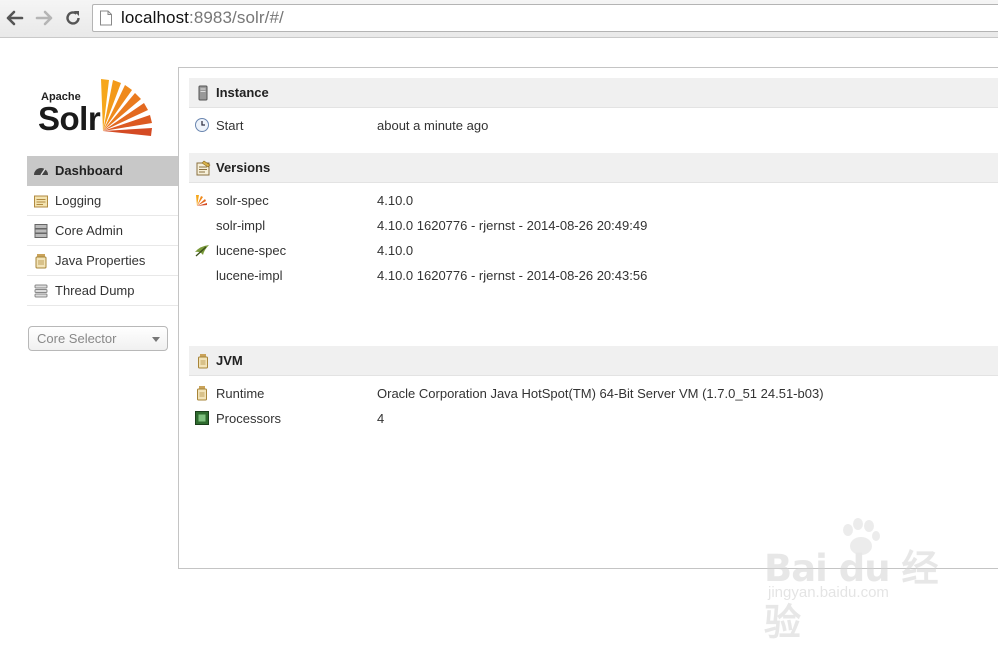  What do you see at coordinates (126, 107) in the screenshot?
I see `solr-sun-icon` at bounding box center [126, 107].